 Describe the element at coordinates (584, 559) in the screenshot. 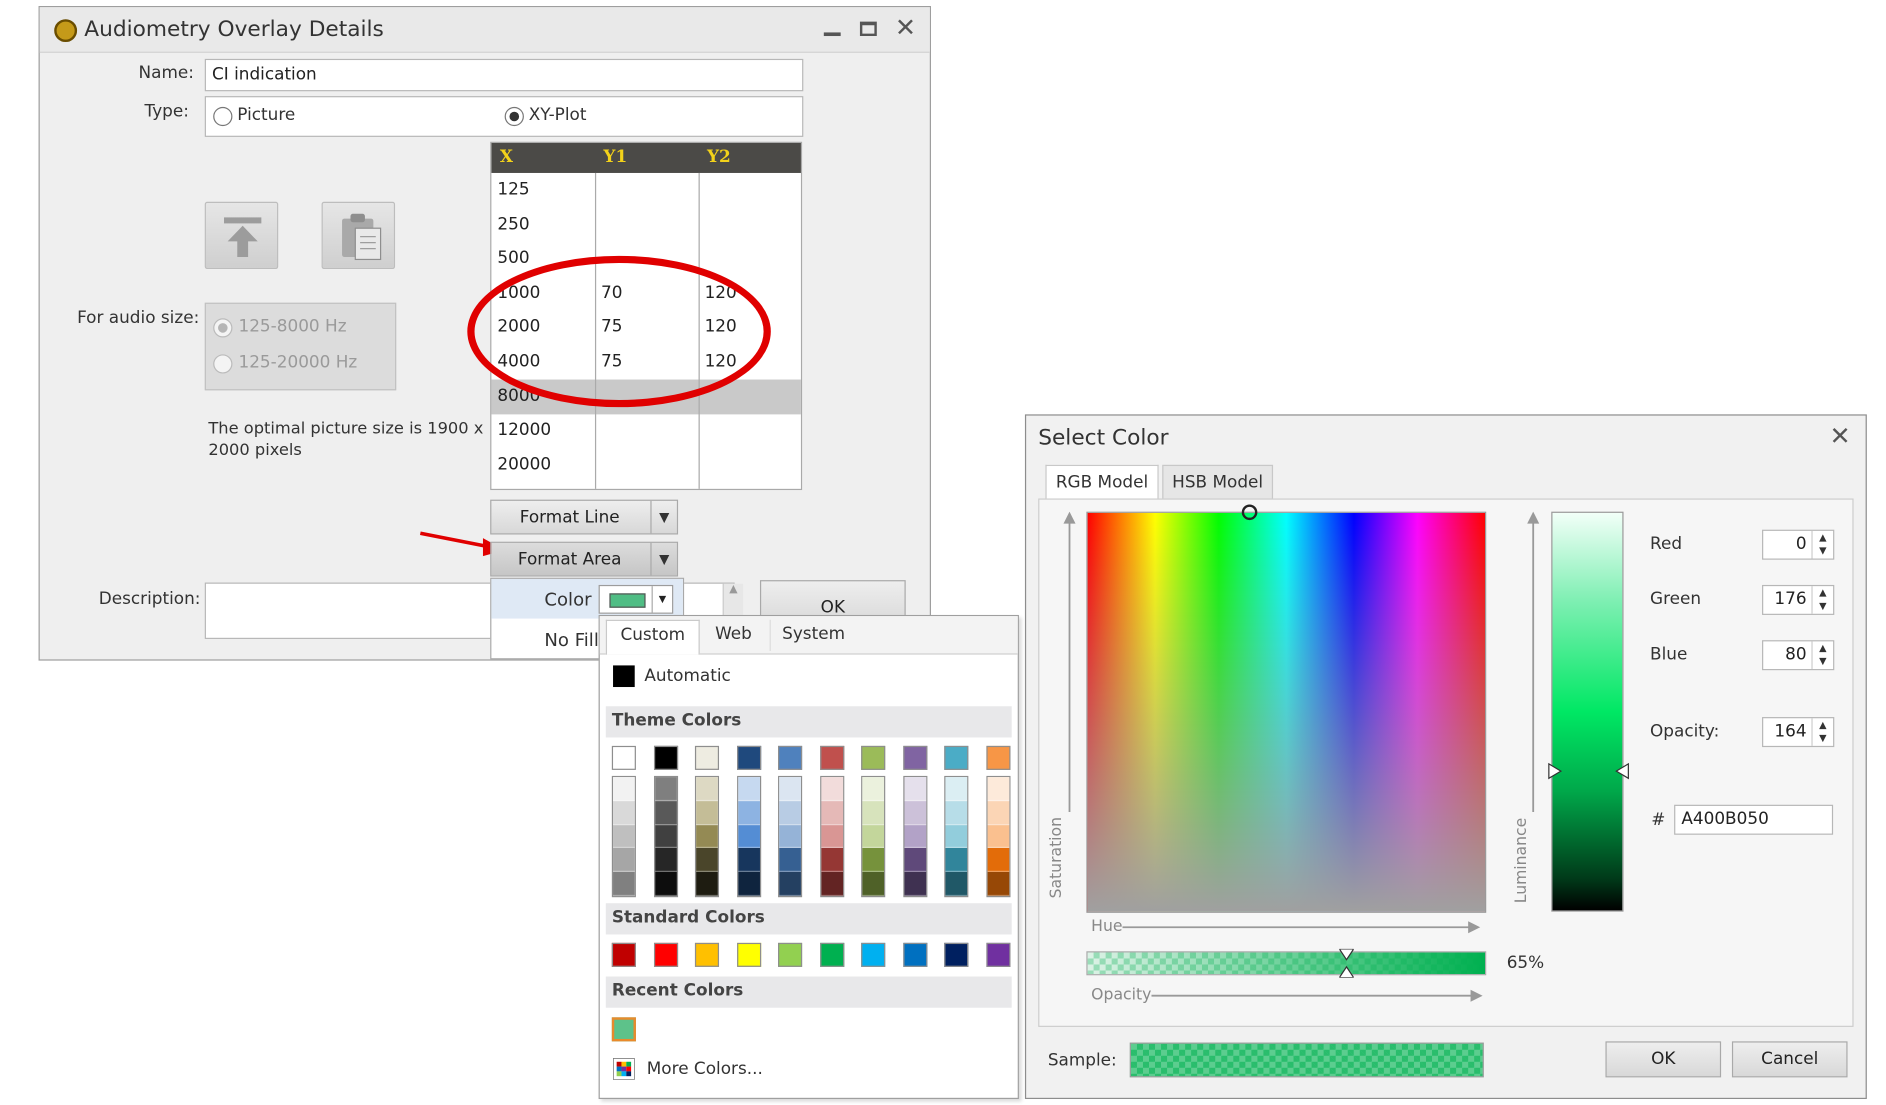

I see `format-area-button: Format Area ▼` at that location.